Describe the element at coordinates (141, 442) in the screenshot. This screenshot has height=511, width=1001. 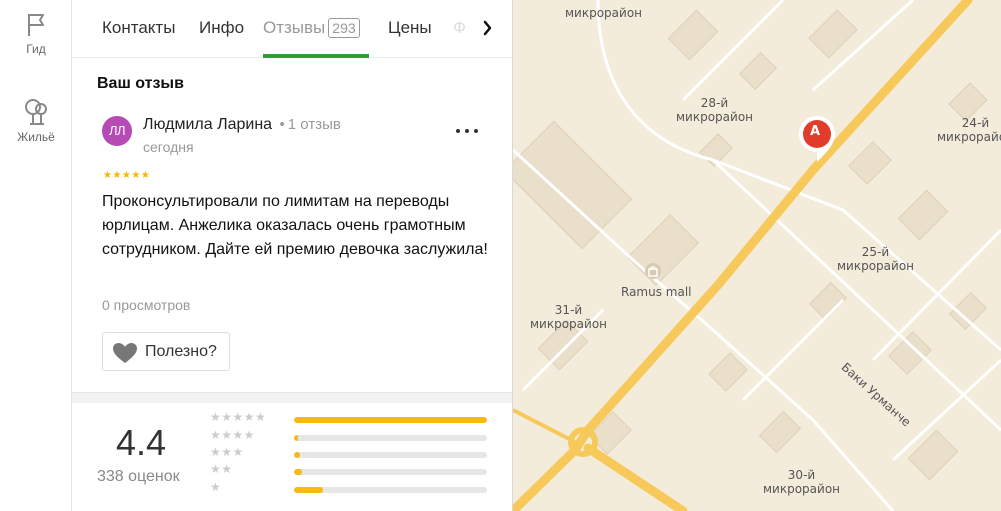
I see `rating-score: 4.4` at that location.